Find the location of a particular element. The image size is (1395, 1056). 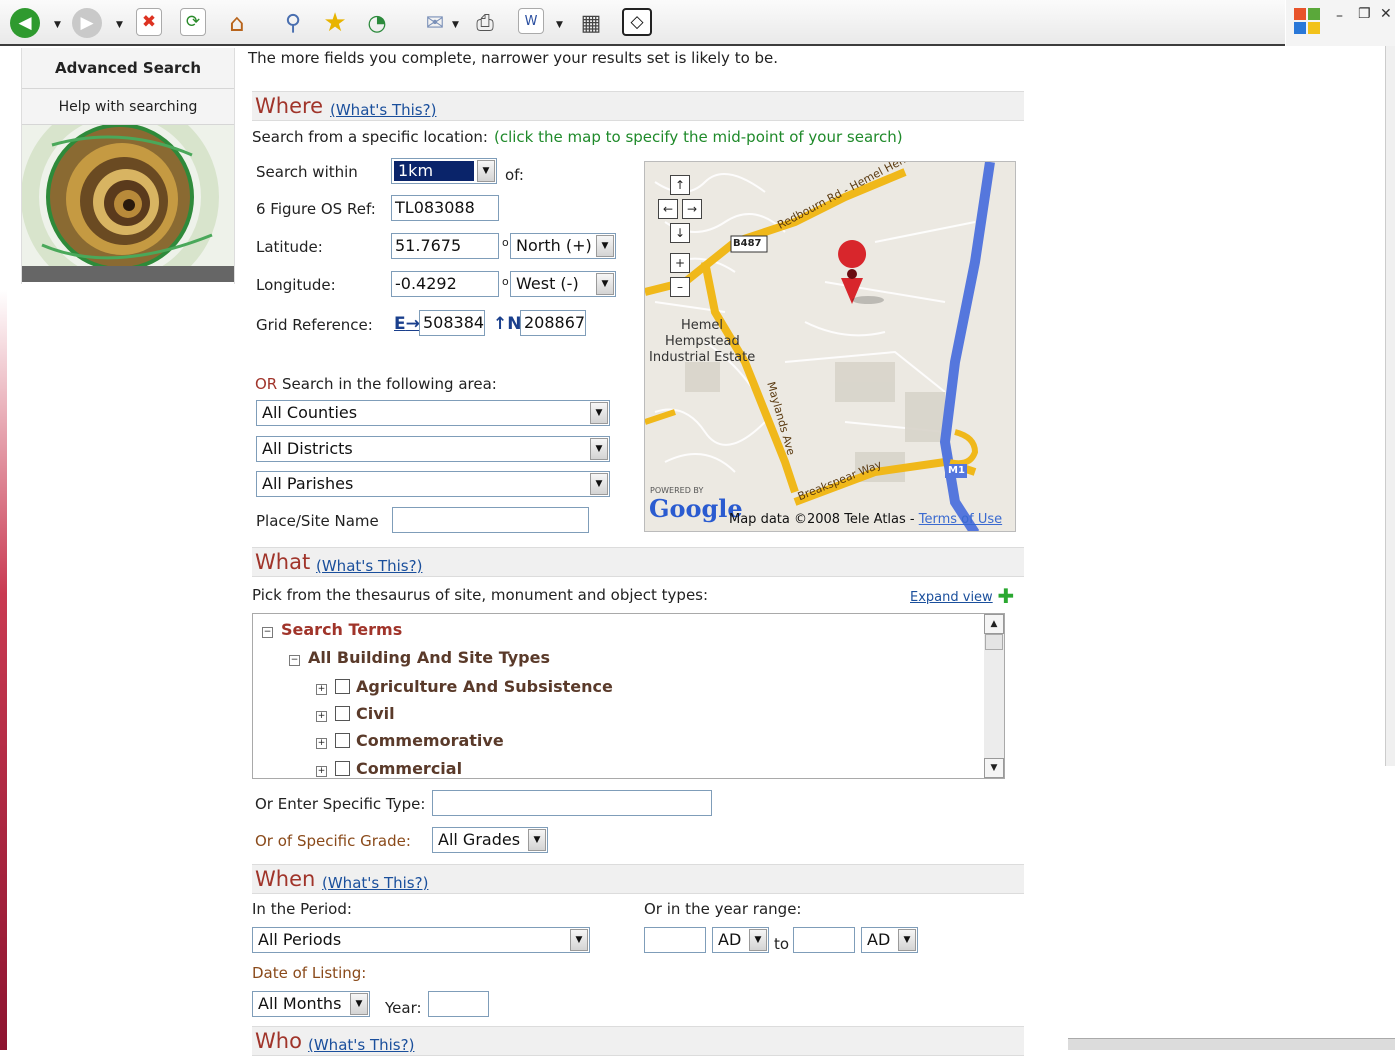

tree-root-label: Search Terms is located at coordinates (341, 629).